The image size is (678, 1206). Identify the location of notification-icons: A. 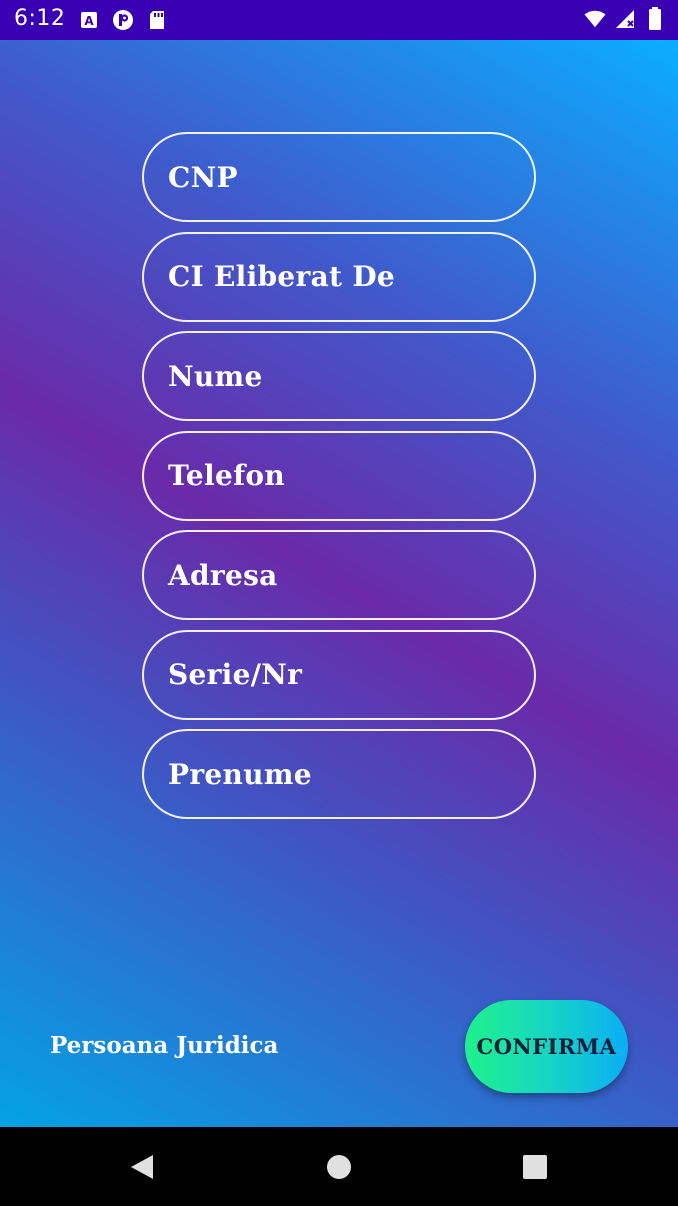
(123, 20).